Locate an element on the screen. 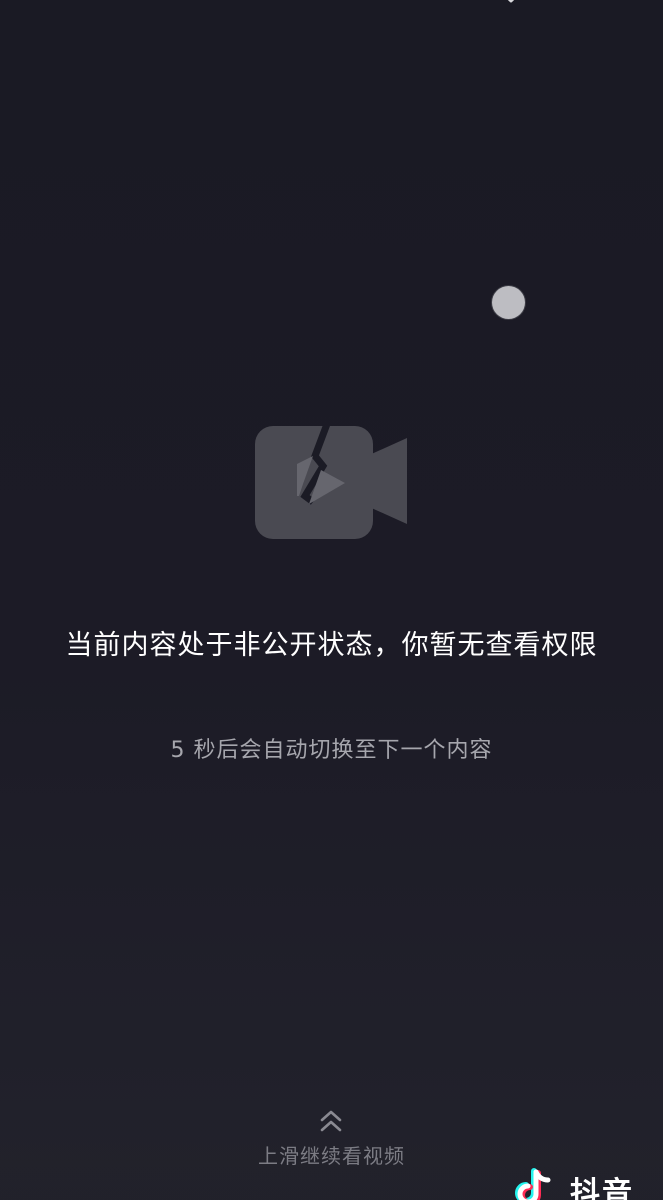 The height and width of the screenshot is (1200, 663). brand-watermark: 抖音 is located at coordinates (588, 1183).